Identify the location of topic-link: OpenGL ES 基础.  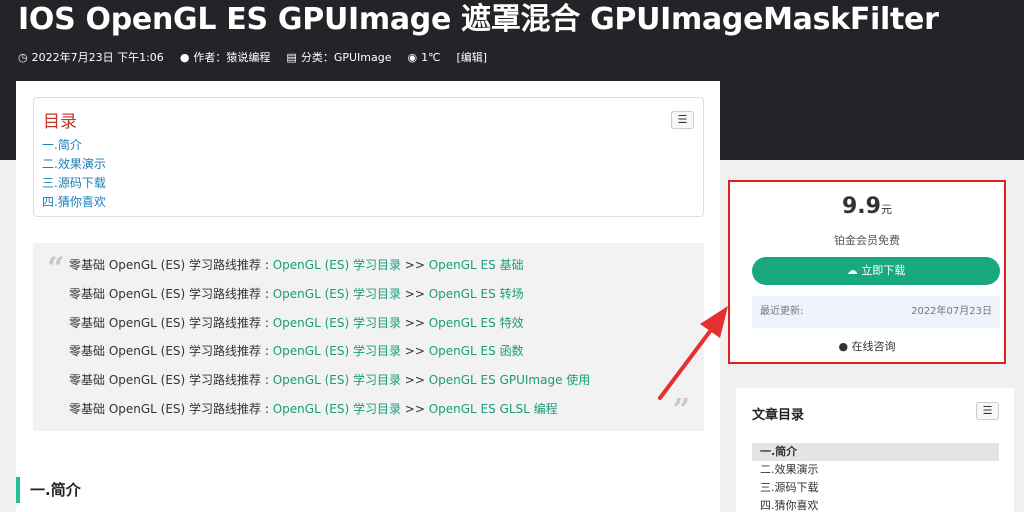
(476, 265).